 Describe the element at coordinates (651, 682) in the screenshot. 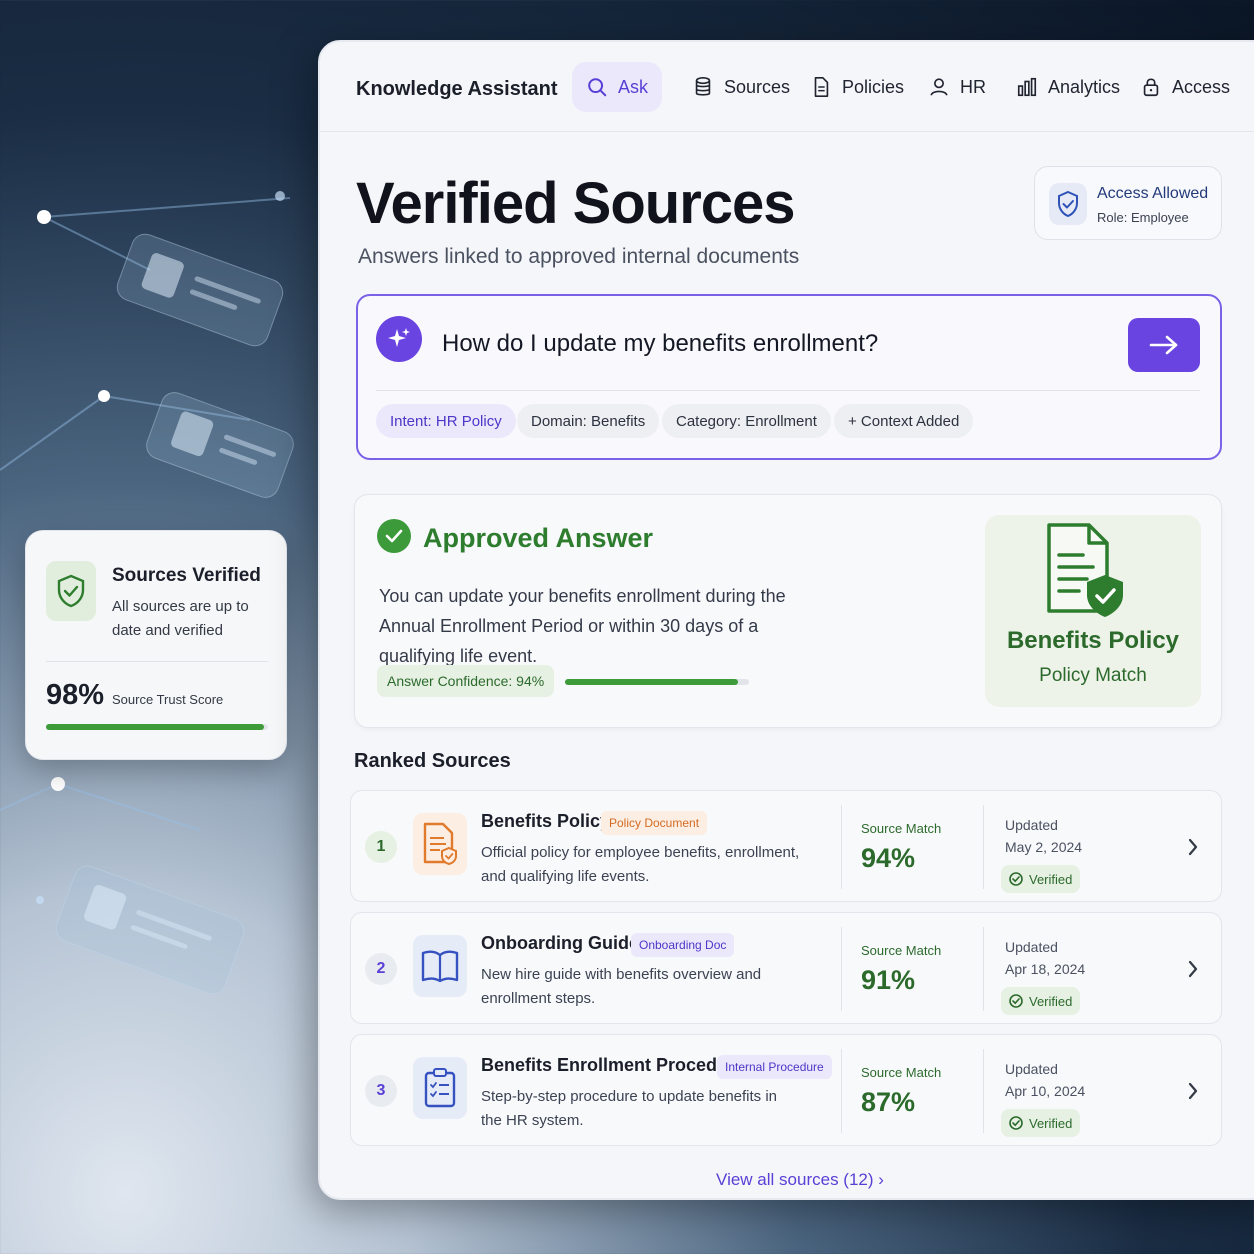

I see `confidence-bar-fill` at that location.